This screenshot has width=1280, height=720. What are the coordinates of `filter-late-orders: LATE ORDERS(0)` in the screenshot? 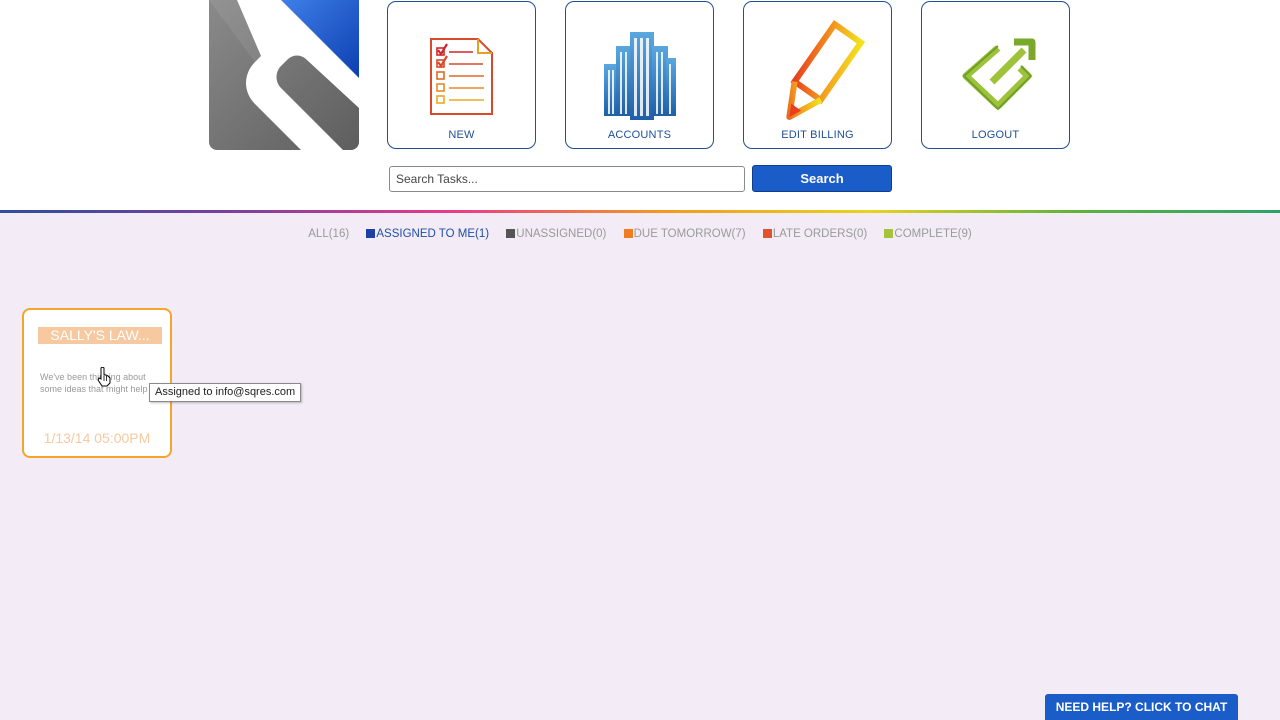 It's located at (815, 234).